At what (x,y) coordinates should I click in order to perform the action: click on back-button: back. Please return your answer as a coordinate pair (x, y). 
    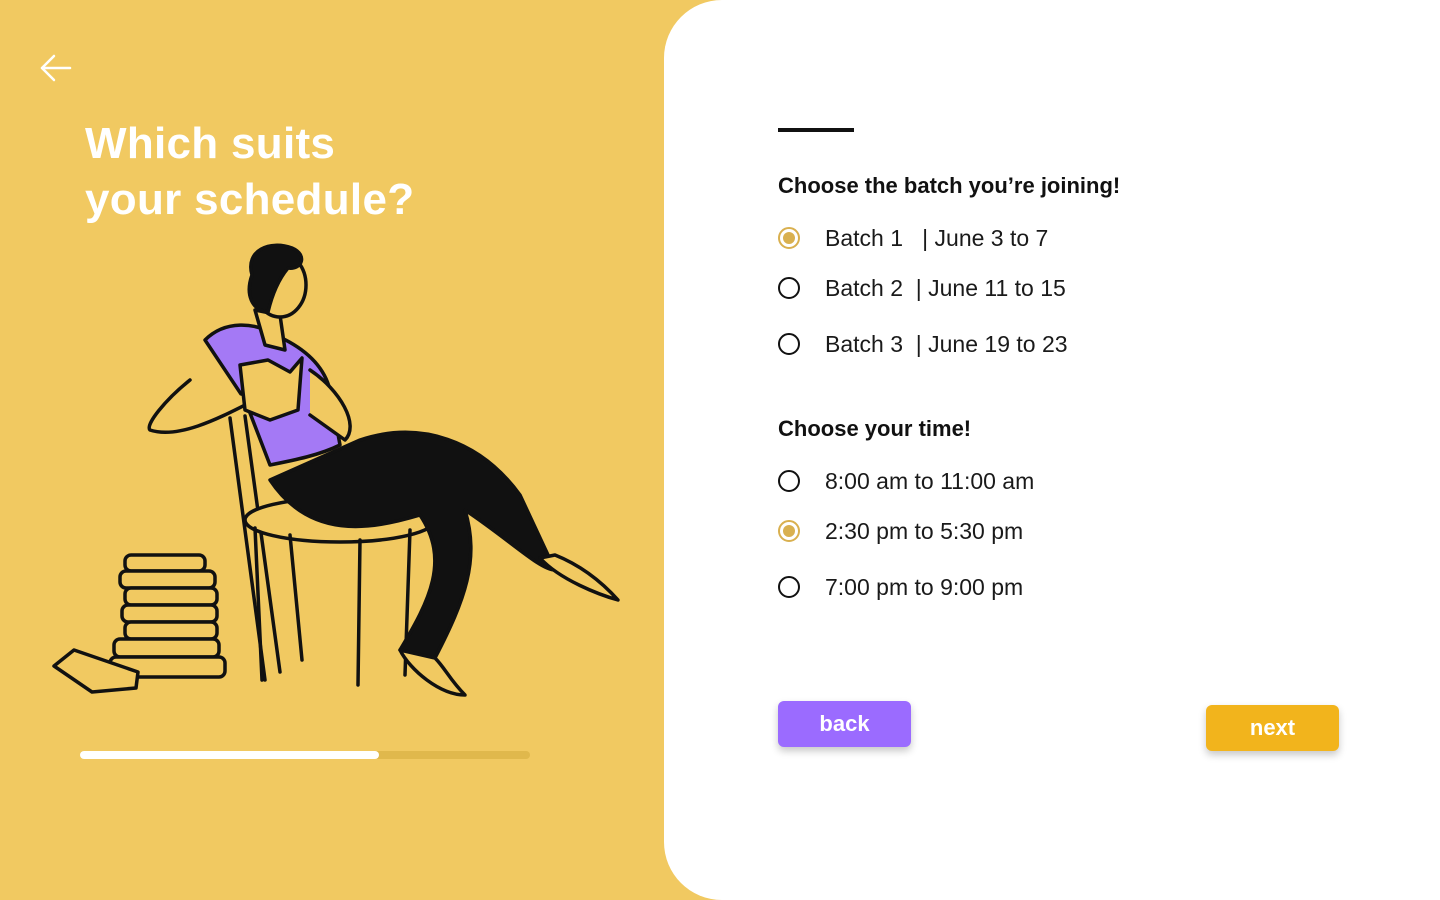
    Looking at the image, I should click on (844, 724).